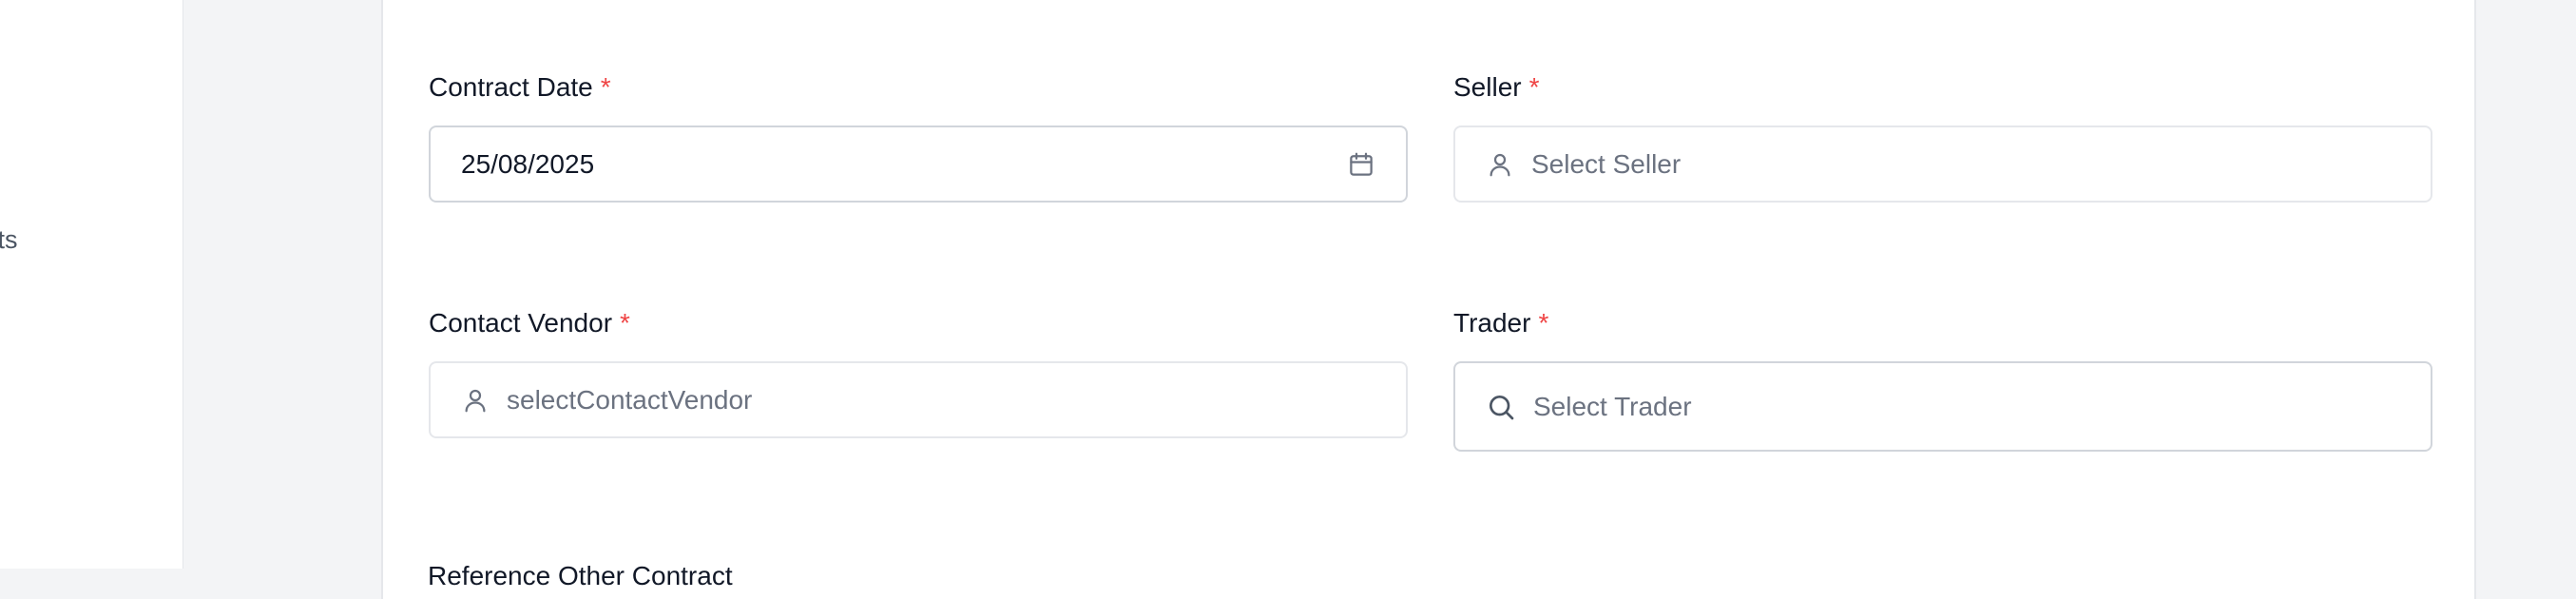 The image size is (2576, 599). What do you see at coordinates (9, 239) in the screenshot?
I see `sidebar-item-label: racts` at bounding box center [9, 239].